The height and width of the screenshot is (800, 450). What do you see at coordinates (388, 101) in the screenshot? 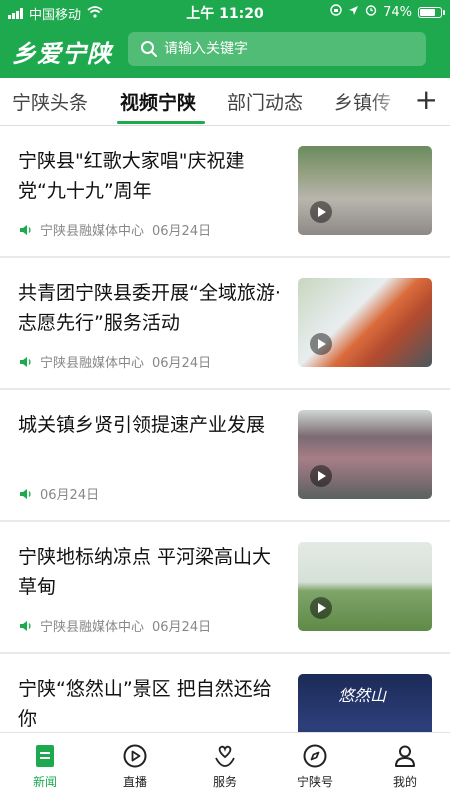
I see `tabs-fade` at bounding box center [388, 101].